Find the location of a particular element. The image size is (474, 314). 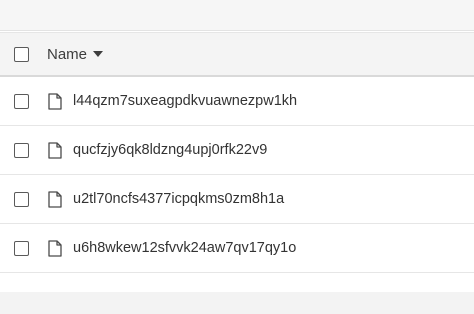

sort-descending-icon is located at coordinates (98, 54).